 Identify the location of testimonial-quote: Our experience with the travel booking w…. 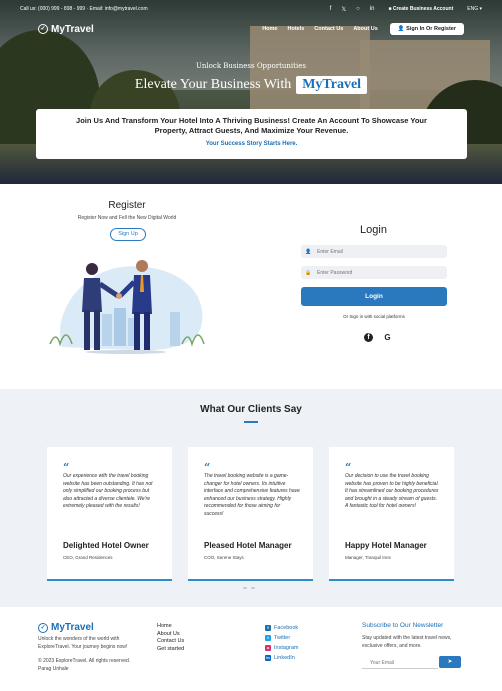
(108, 491).